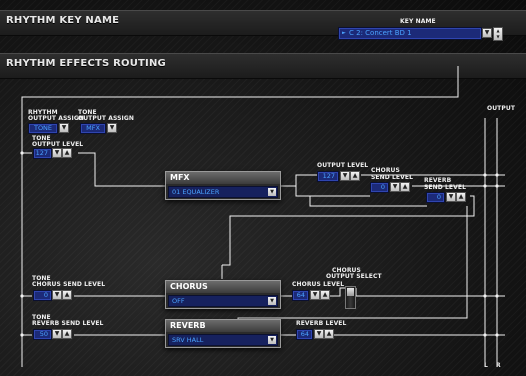  What do you see at coordinates (196, 192) in the screenshot?
I see `mfx-type-value: 01 EQUALIZER` at bounding box center [196, 192].